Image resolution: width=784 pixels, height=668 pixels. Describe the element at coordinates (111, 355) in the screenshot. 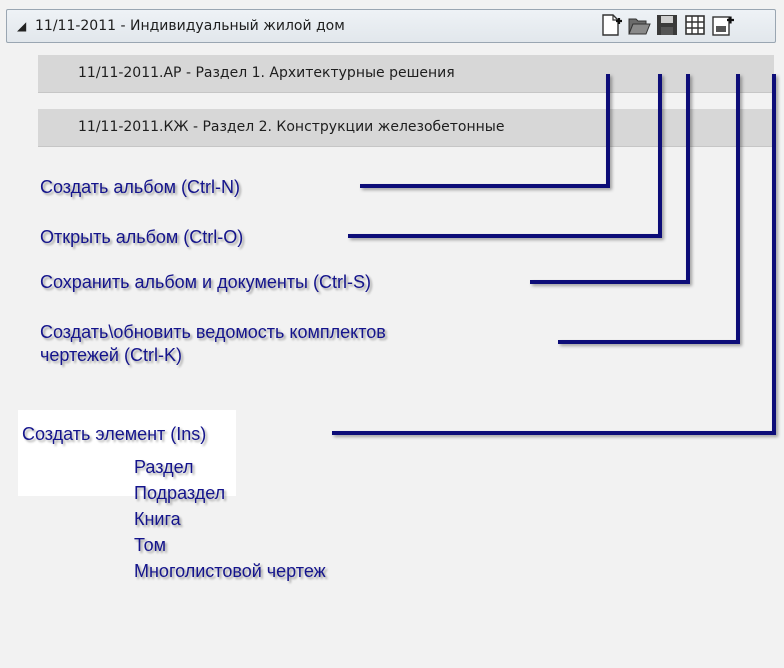

I see `callout-statement-line2: чертежей (Ctrl-K)` at that location.